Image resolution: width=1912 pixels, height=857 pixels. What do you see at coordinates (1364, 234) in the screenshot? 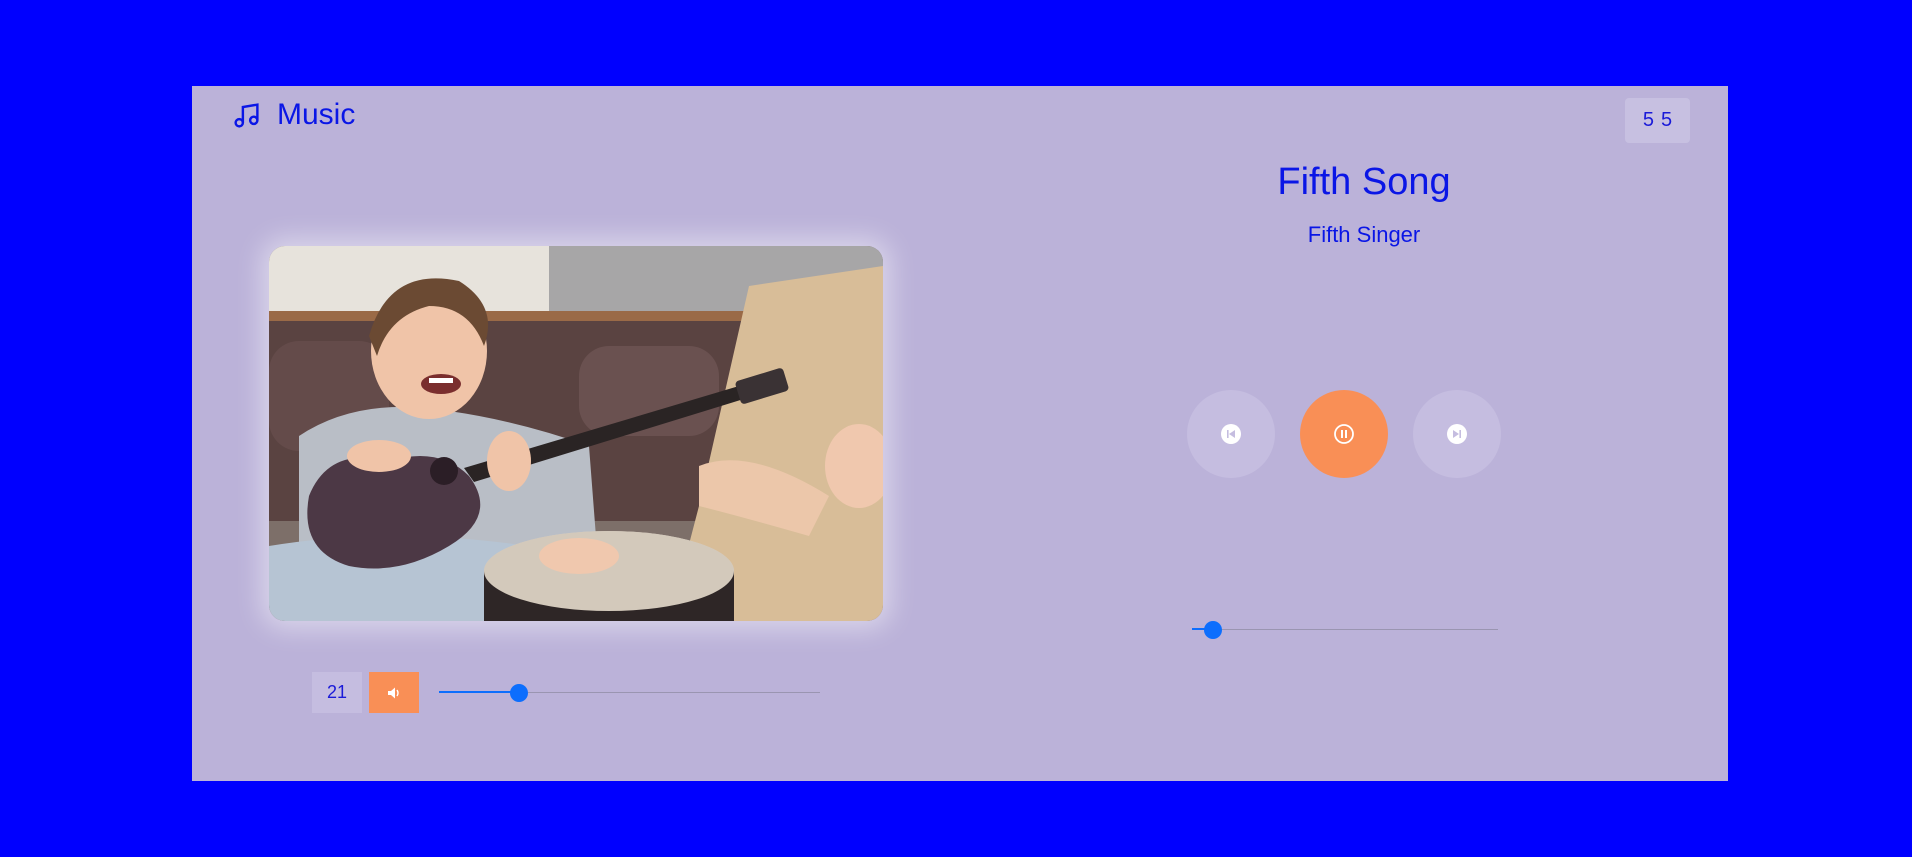
I see `song-artist: Fifth Singer` at bounding box center [1364, 234].